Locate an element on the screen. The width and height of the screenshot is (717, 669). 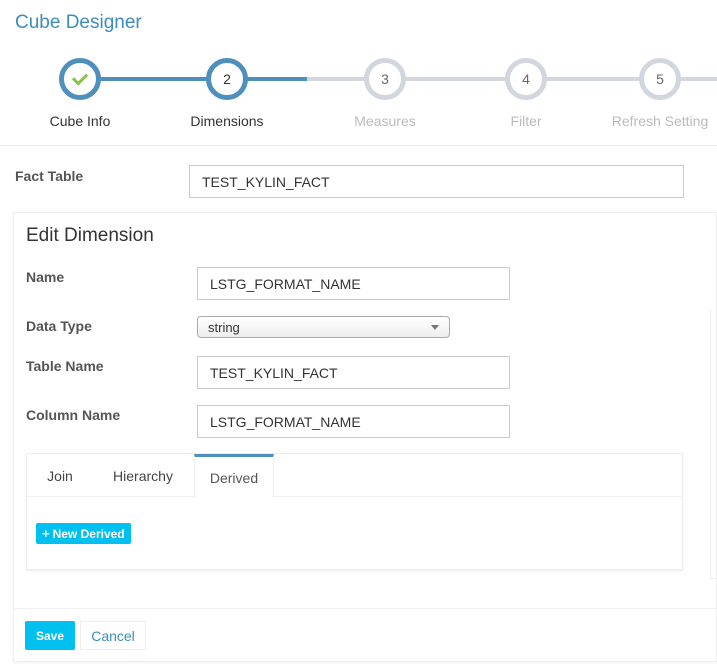
cancel-button: Cancel is located at coordinates (113, 635).